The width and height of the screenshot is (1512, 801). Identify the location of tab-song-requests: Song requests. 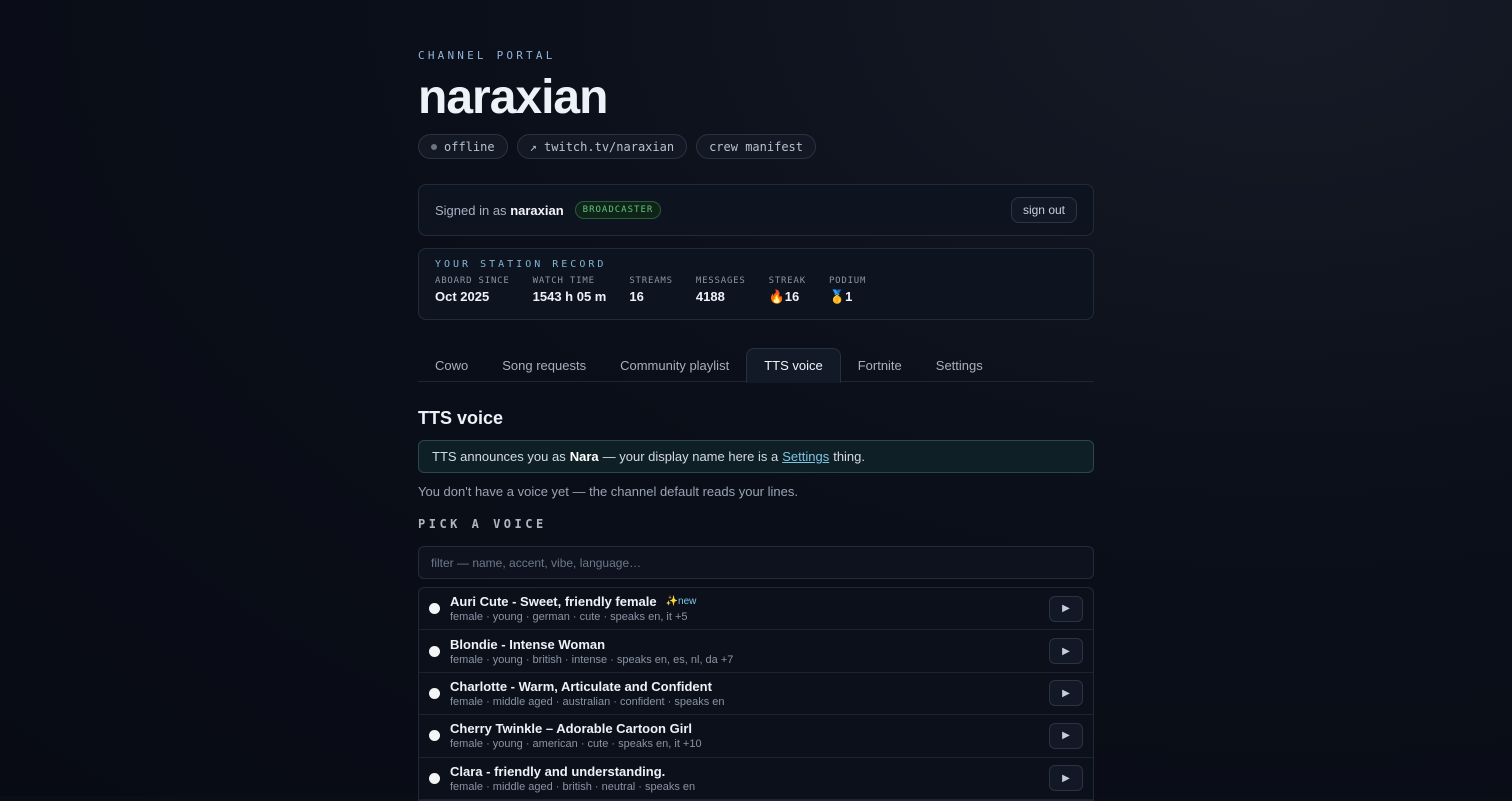
(544, 365).